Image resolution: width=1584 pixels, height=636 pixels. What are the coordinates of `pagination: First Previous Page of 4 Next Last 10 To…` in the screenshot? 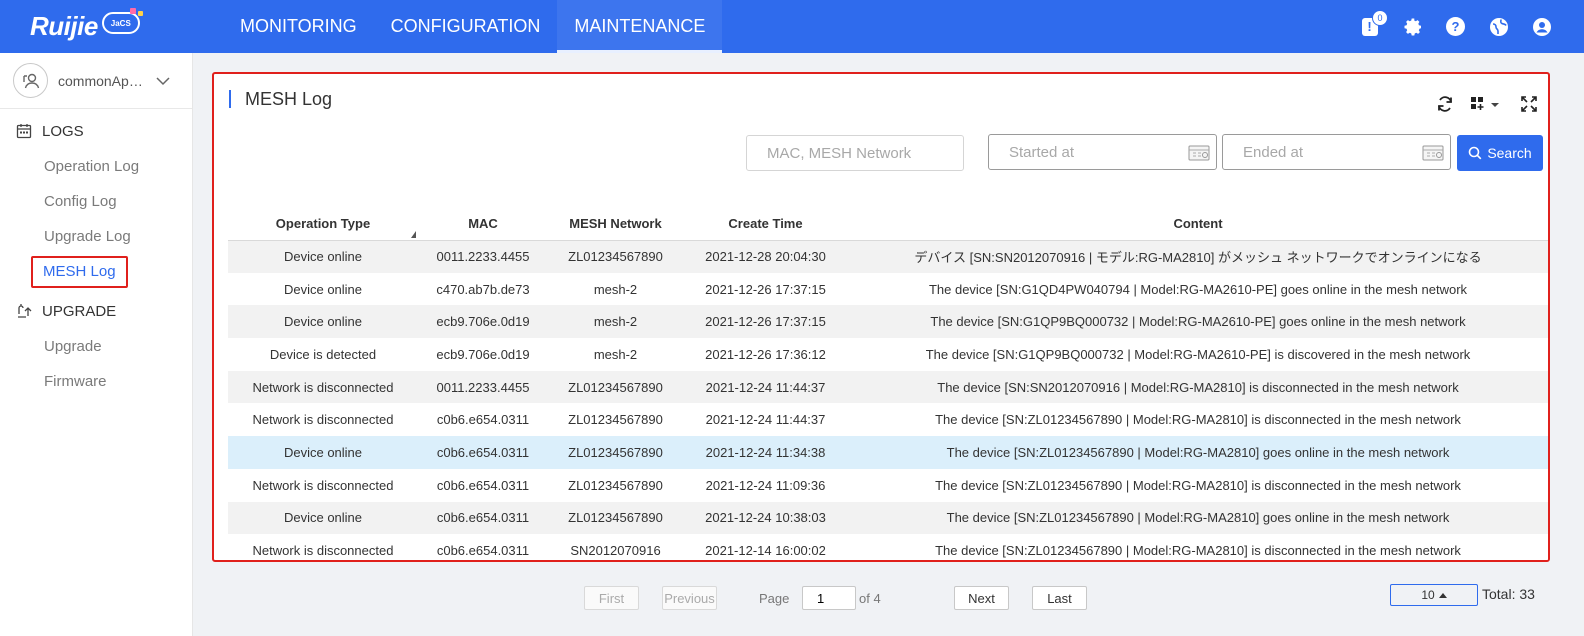 It's located at (881, 600).